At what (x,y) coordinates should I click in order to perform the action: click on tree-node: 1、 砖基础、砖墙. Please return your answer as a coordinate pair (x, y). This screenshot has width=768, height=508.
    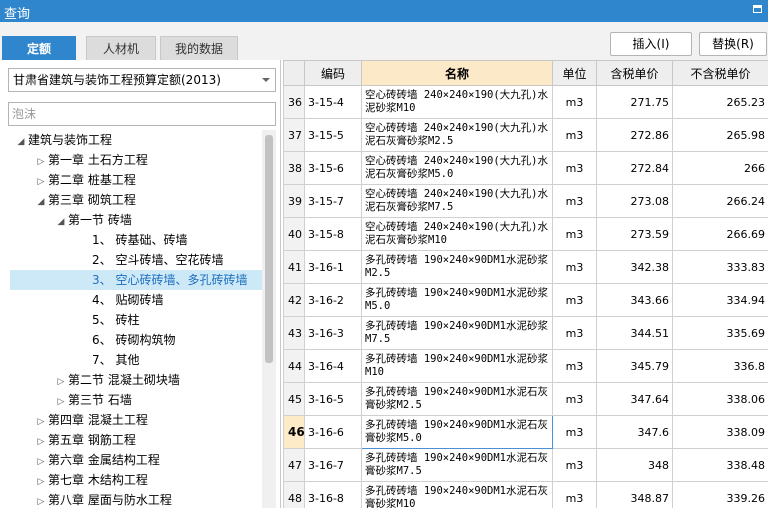
    Looking at the image, I should click on (132, 240).